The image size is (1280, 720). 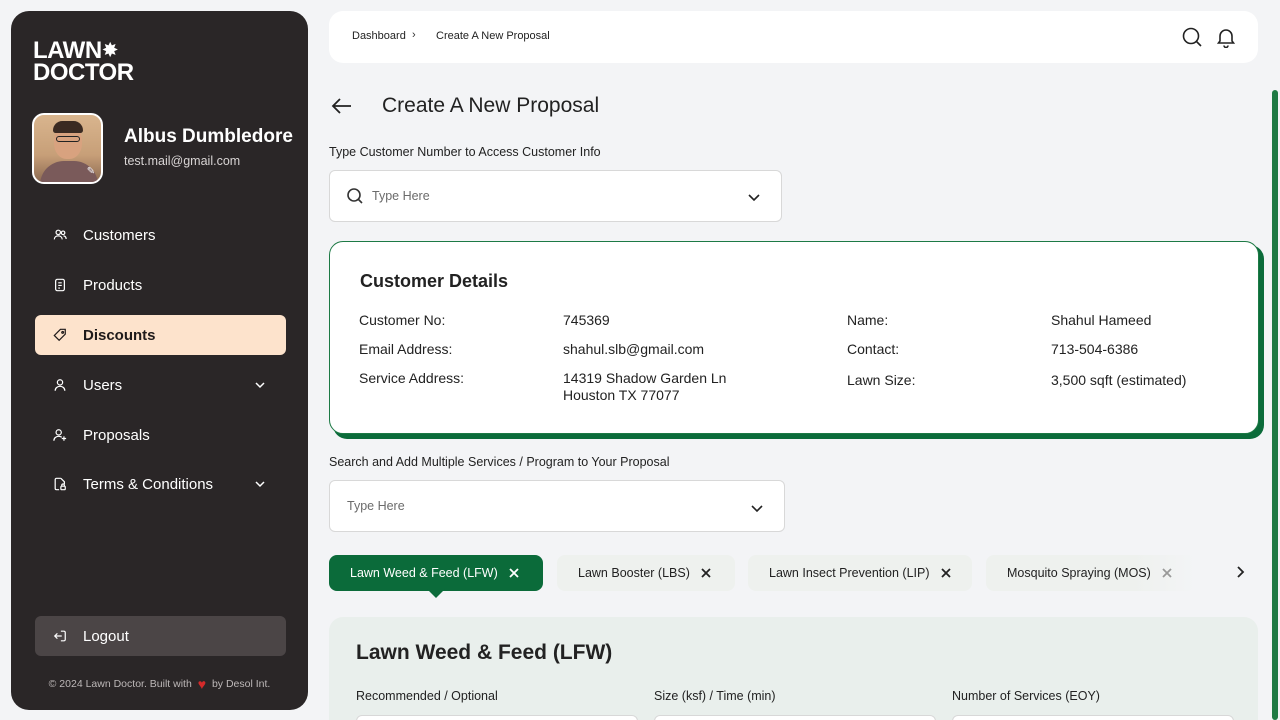 I want to click on footer-prefix: © 2024 Lawn Doctor. Built with, so click(x=120, y=684).